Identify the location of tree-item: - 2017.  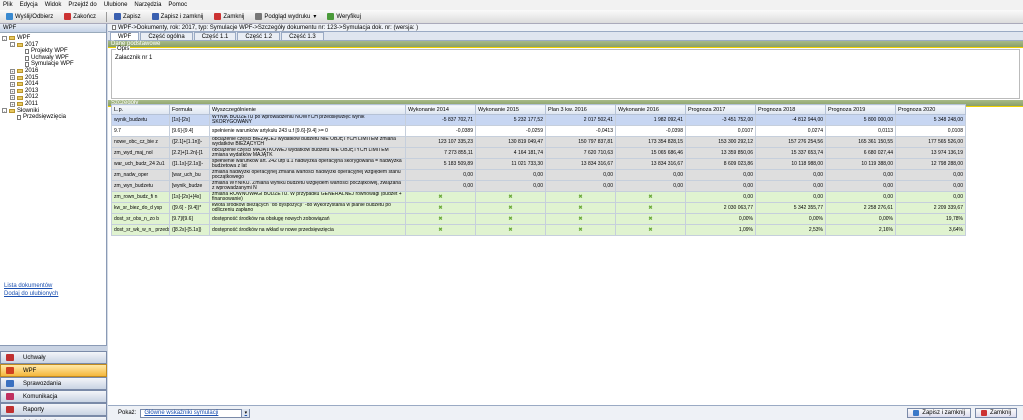
(53, 45).